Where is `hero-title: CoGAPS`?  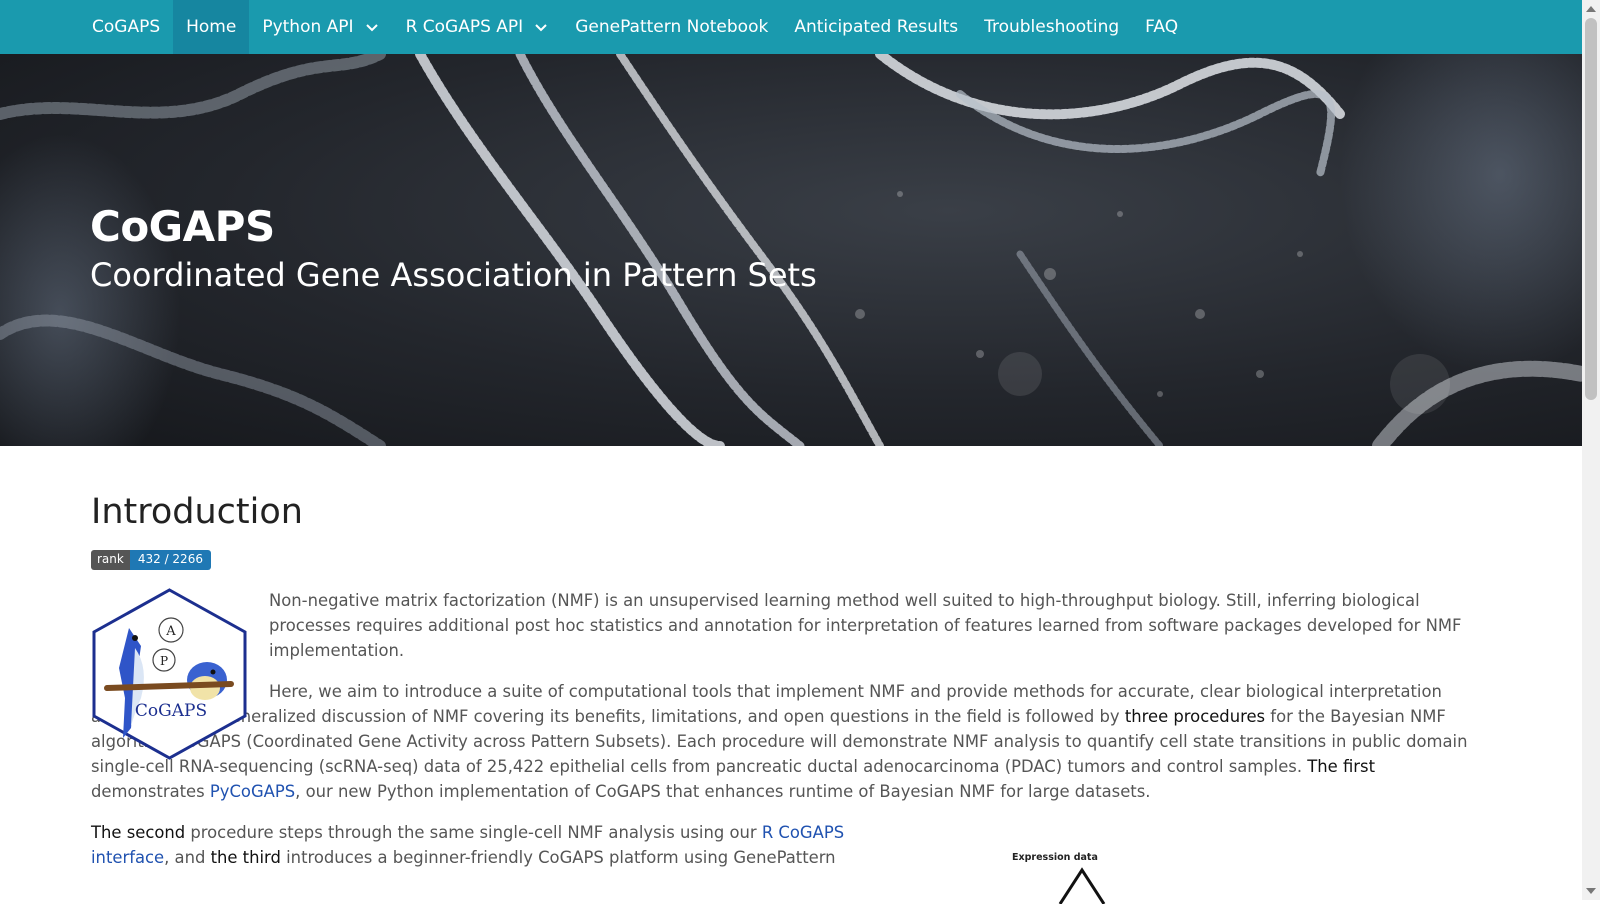
hero-title: CoGAPS is located at coordinates (182, 226).